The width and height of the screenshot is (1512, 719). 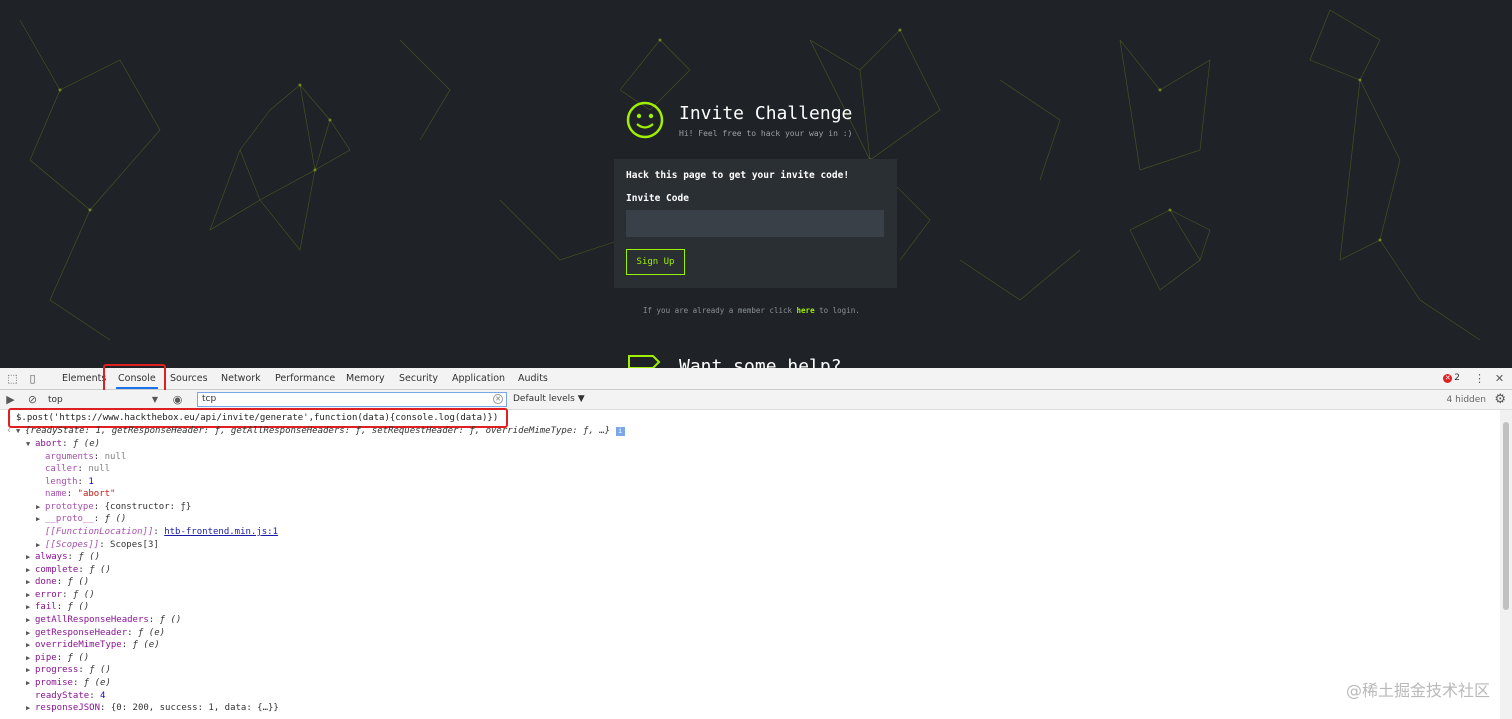 I want to click on abort-length: length: 1, so click(x=69, y=482).